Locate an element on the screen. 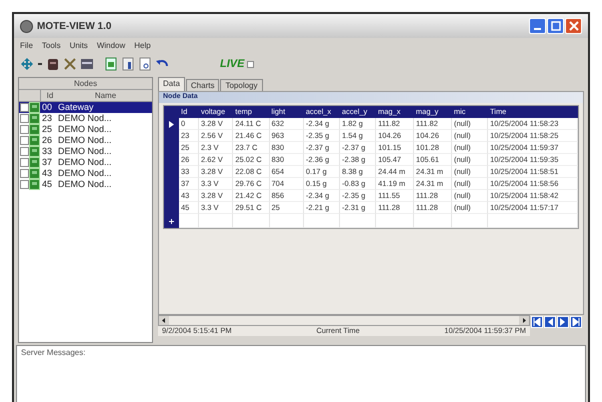 The width and height of the screenshot is (602, 402). node-id: 00 is located at coordinates (47, 107).